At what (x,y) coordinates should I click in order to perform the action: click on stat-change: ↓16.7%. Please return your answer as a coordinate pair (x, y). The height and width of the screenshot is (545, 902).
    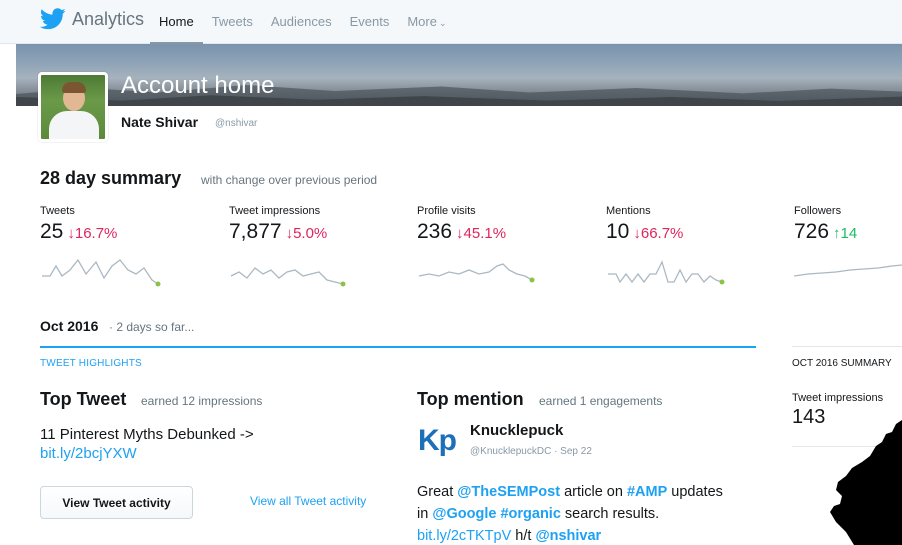
    Looking at the image, I should click on (92, 233).